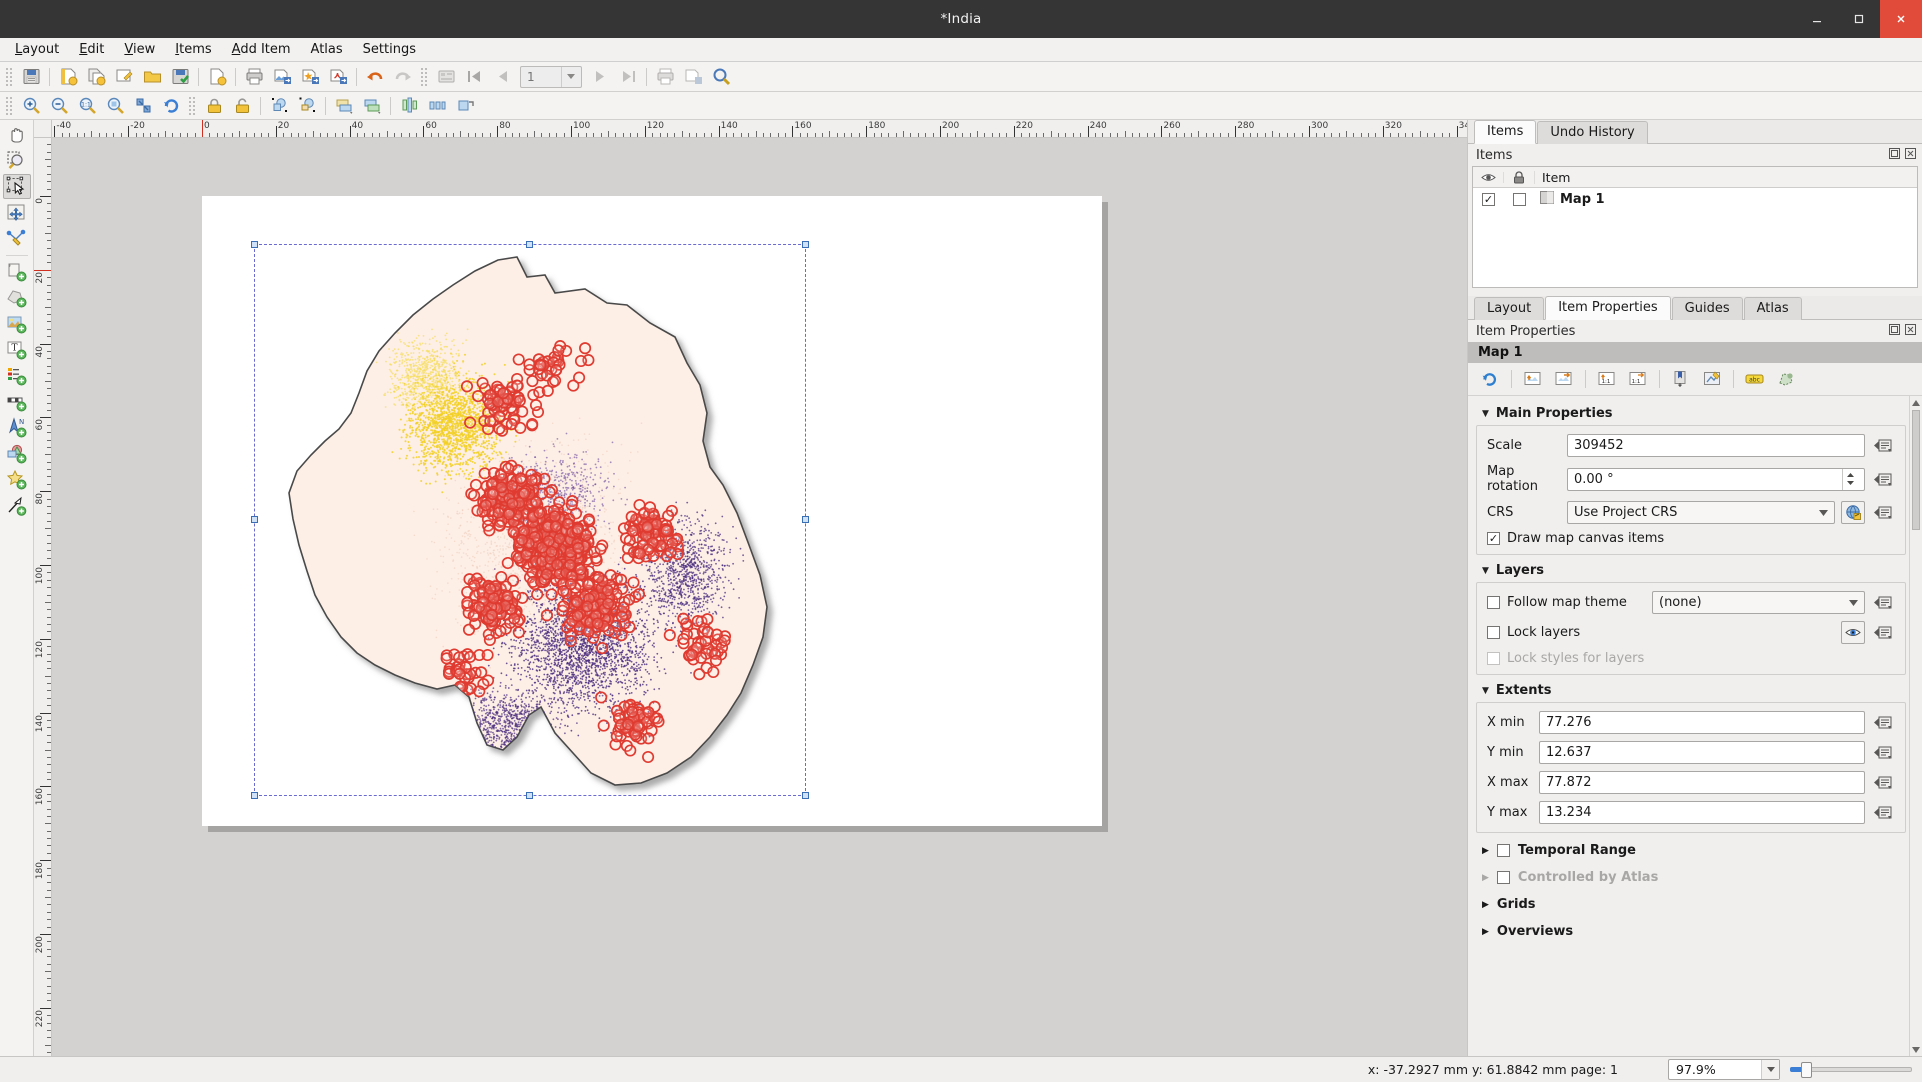 Image resolution: width=1922 pixels, height=1082 pixels. What do you see at coordinates (1915, 726) in the screenshot?
I see `properties-scrollbar` at bounding box center [1915, 726].